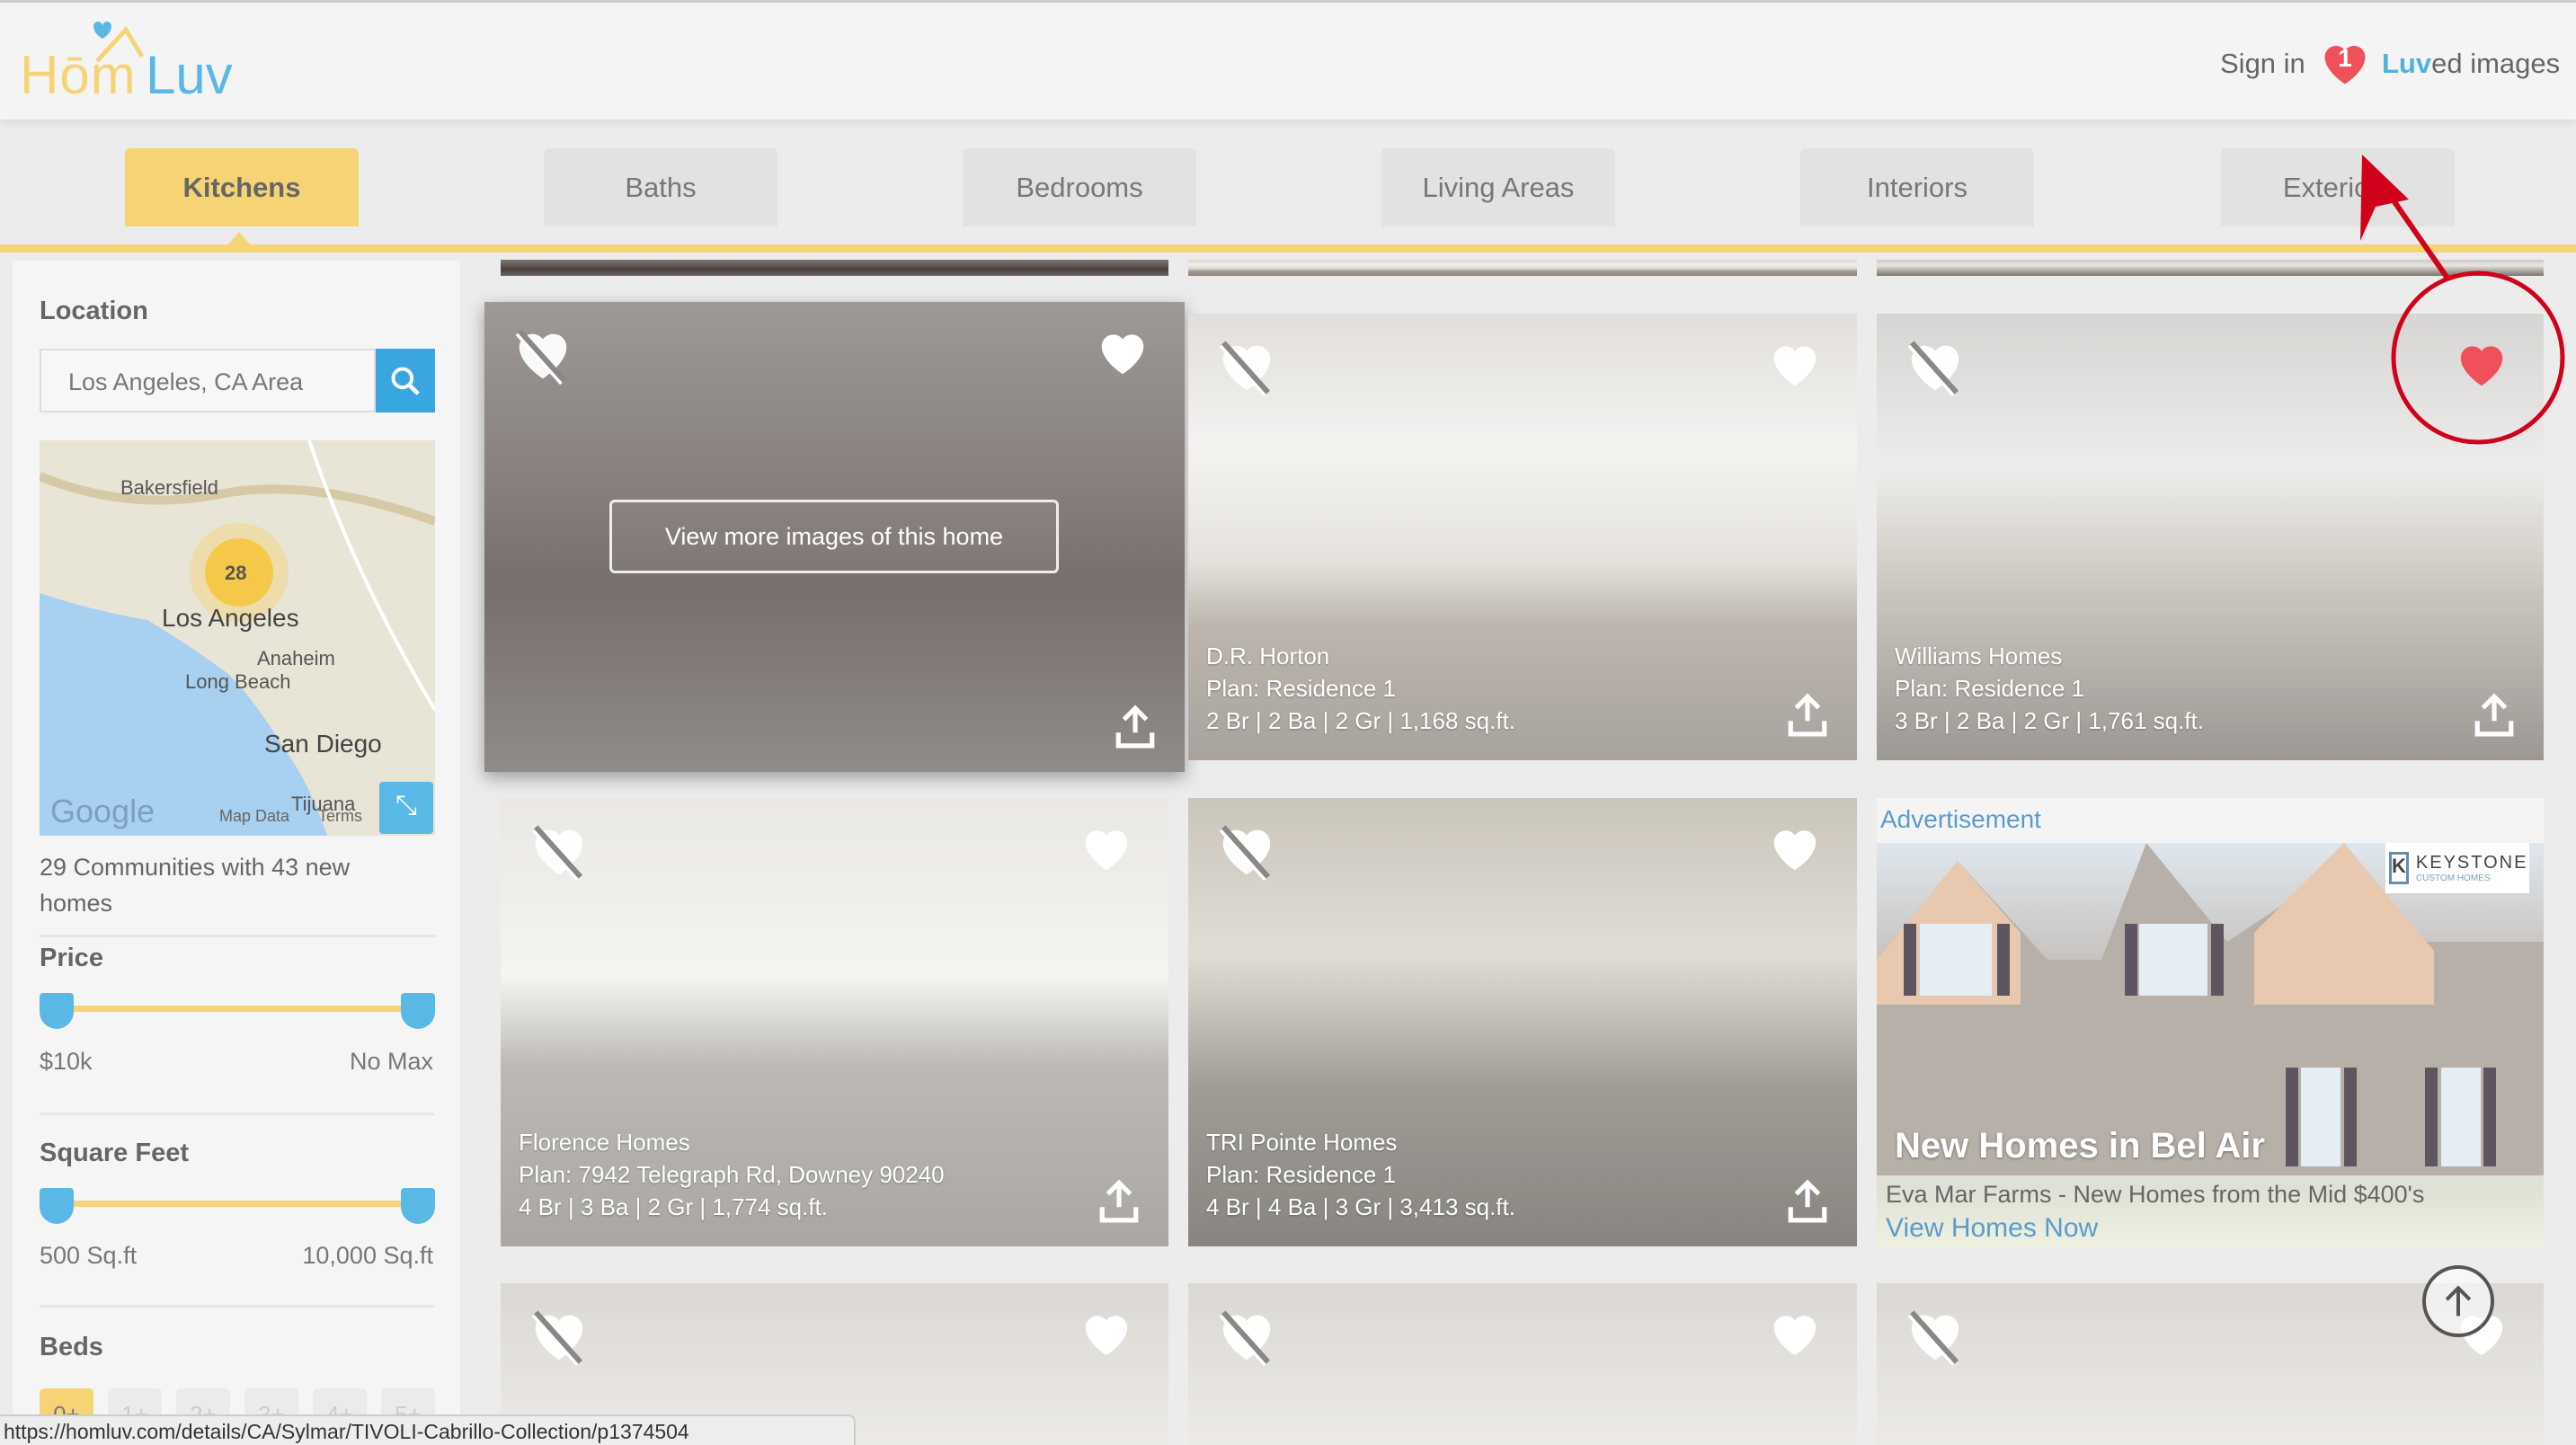 The height and width of the screenshot is (1445, 2576). I want to click on price-slider, so click(238, 1011).